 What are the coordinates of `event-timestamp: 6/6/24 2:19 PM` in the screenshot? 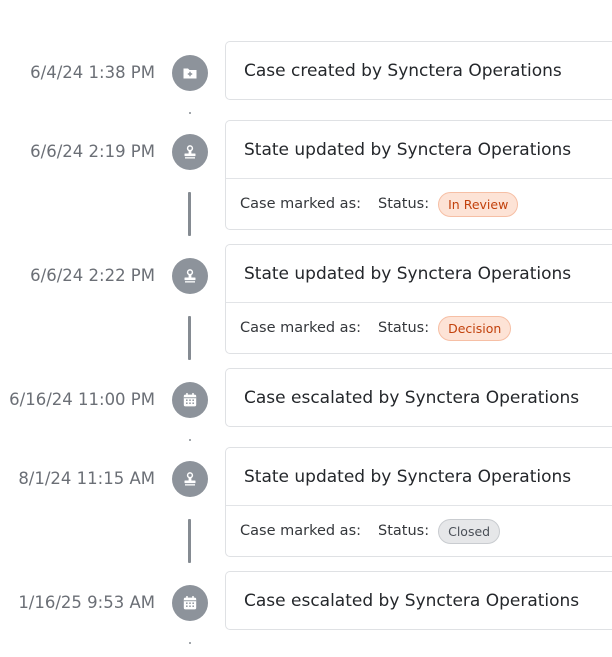 It's located at (92, 151).